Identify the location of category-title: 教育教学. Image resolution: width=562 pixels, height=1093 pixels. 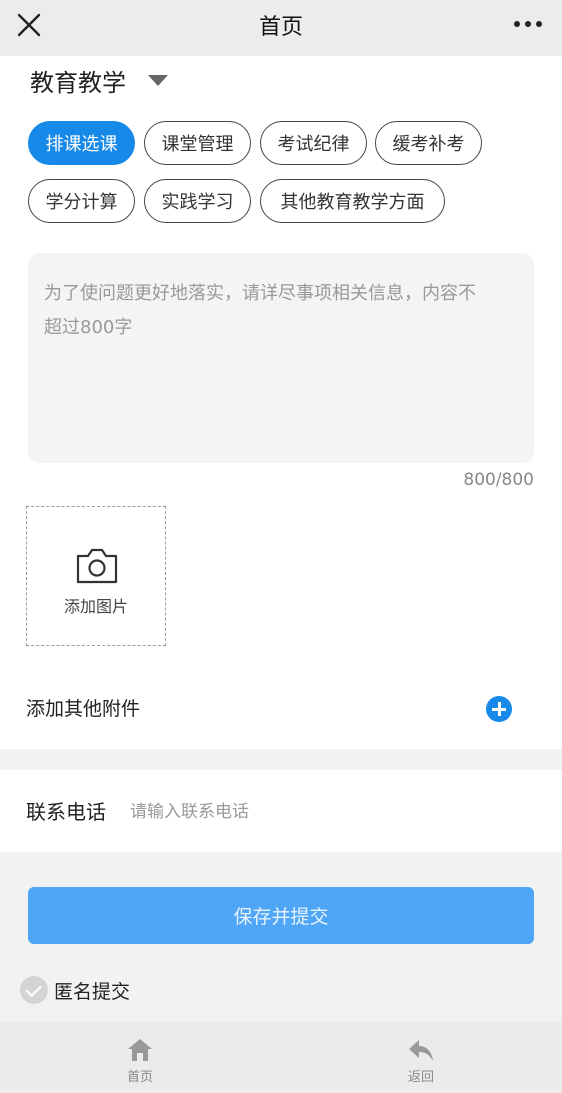
(78, 82).